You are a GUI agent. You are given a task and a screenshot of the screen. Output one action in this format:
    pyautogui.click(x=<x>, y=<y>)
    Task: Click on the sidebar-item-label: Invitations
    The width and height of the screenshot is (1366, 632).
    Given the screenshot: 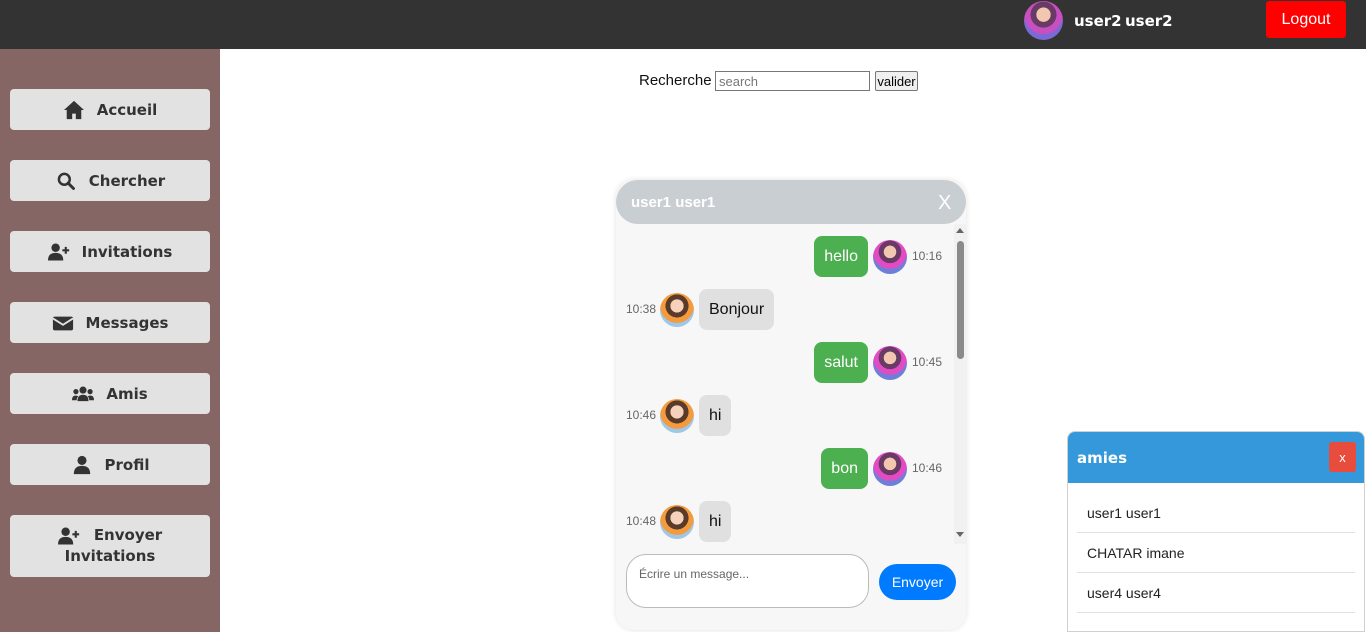 What is the action you would take?
    pyautogui.click(x=127, y=251)
    